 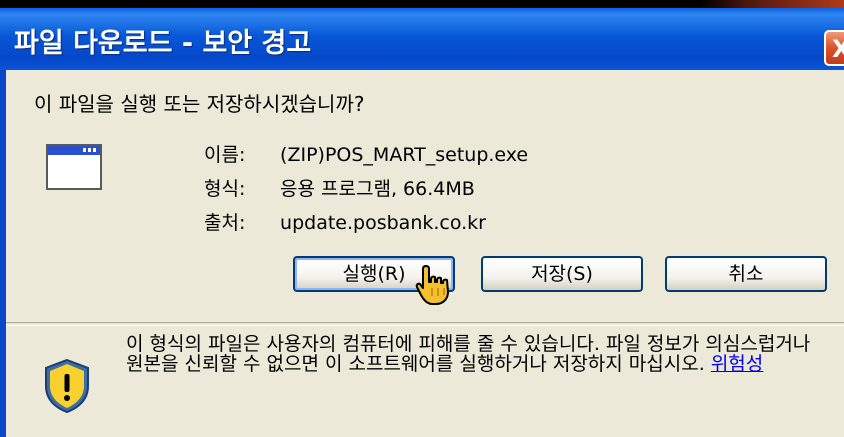 I want to click on background-window-glimpse, so click(x=772, y=4).